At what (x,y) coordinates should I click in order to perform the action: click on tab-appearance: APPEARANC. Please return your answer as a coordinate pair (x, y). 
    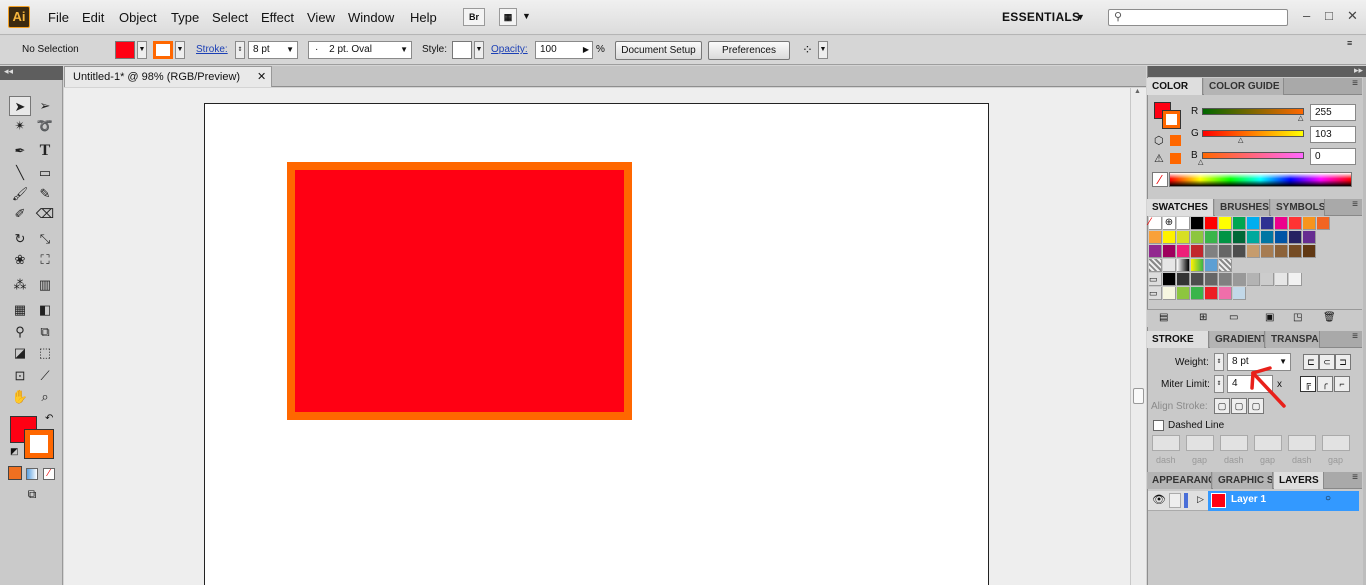
    Looking at the image, I should click on (1179, 480).